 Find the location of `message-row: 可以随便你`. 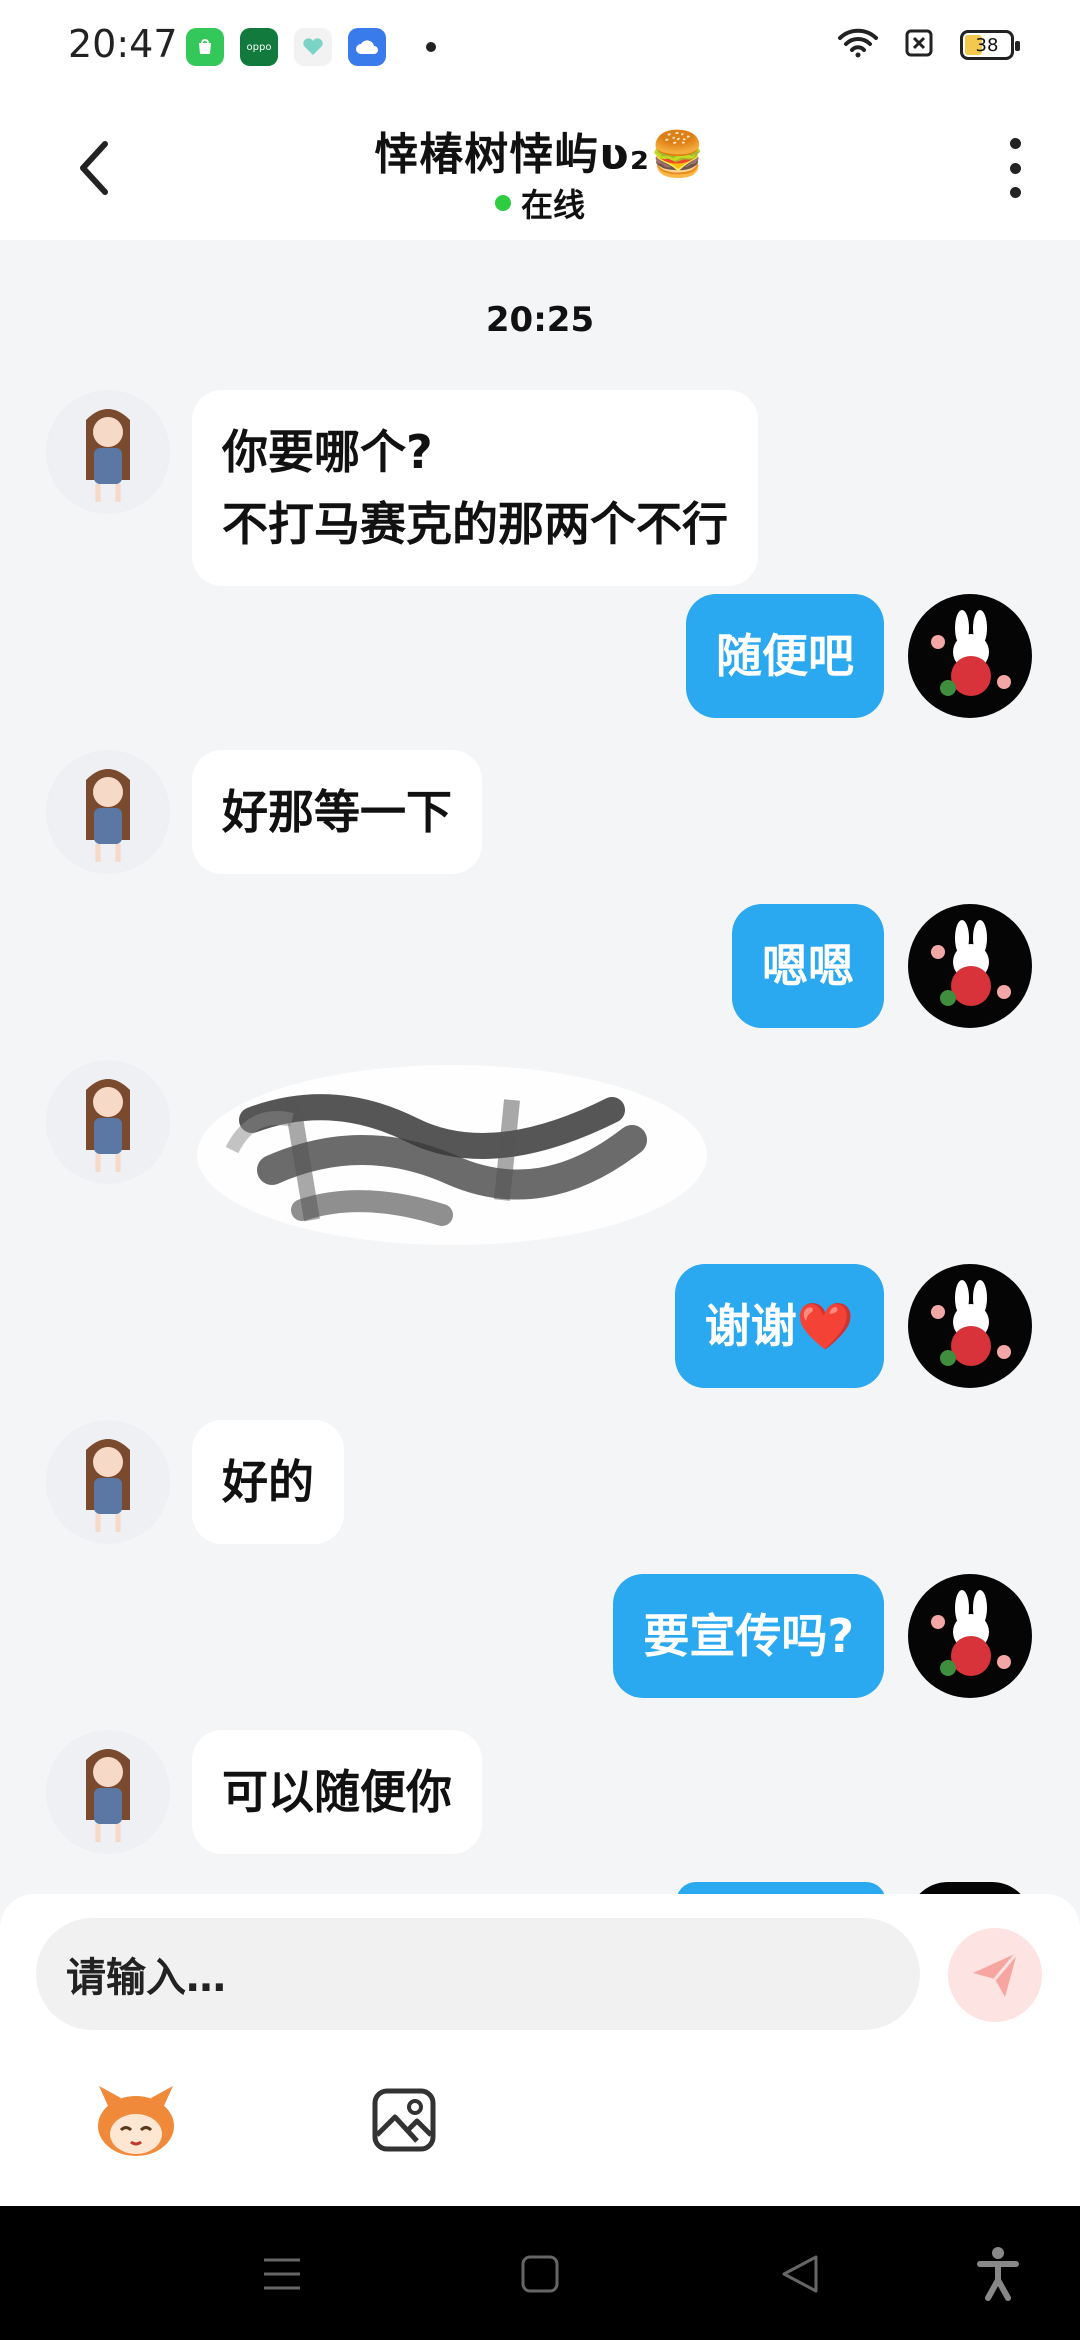

message-row: 可以随便你 is located at coordinates (264, 1792).